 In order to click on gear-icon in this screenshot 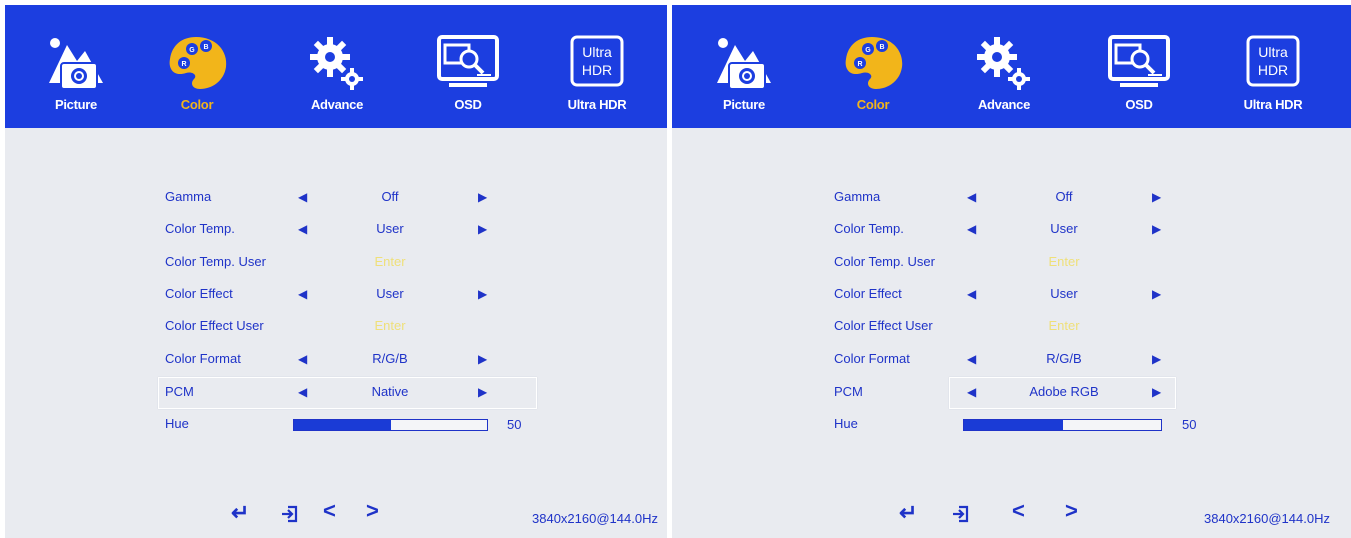, I will do `click(1003, 63)`.